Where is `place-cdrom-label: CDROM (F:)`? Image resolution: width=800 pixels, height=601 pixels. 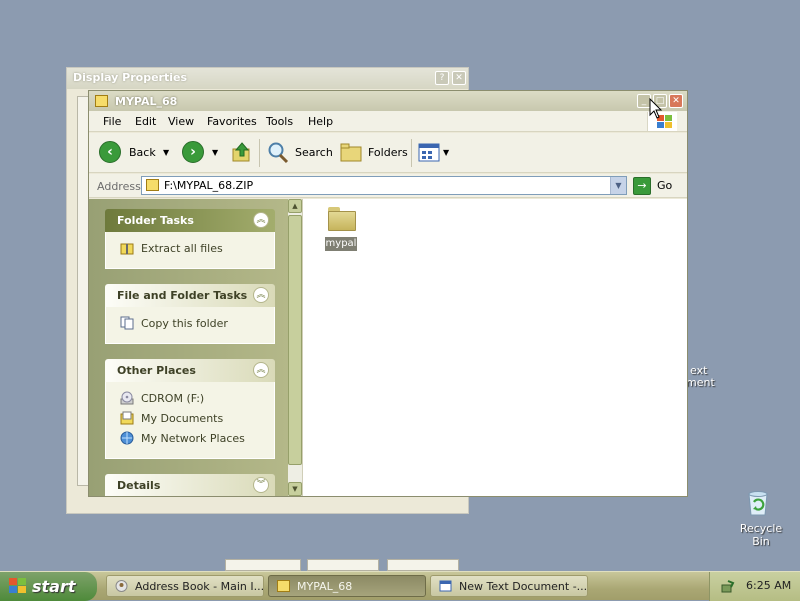
place-cdrom-label: CDROM (F:) is located at coordinates (173, 398).